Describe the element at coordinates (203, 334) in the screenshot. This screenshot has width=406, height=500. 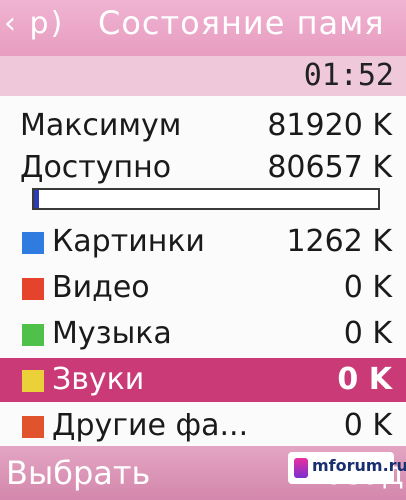
I see `category-row: Музыка 0 K` at that location.